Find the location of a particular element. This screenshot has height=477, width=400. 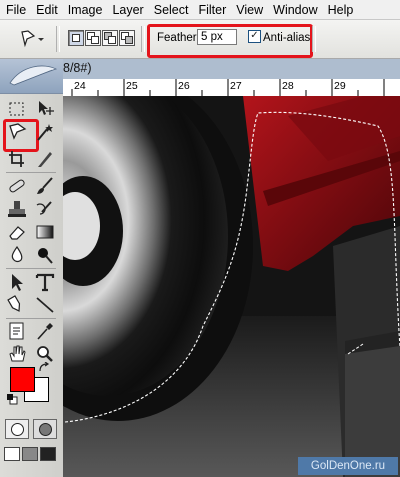

feather-input: 5 px is located at coordinates (217, 37).